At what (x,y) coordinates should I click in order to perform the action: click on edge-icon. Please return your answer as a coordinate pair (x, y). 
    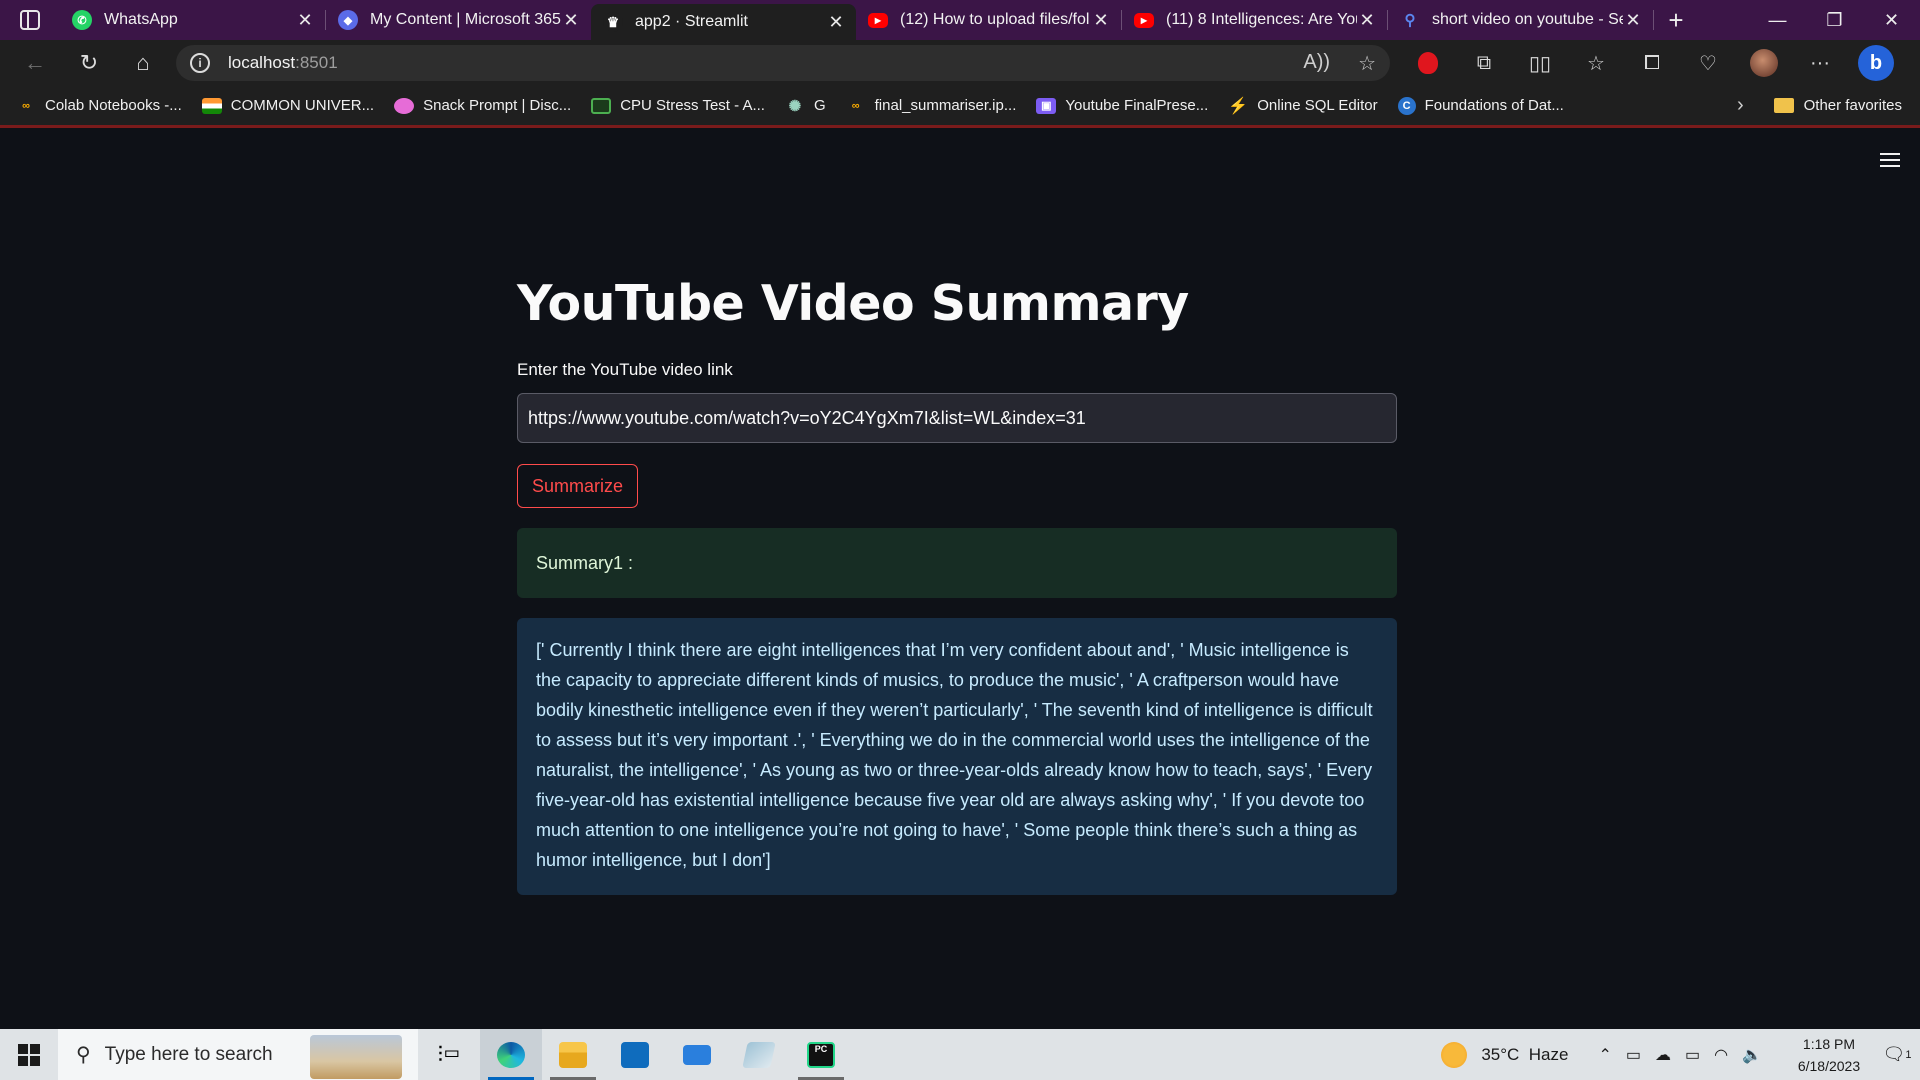
    Looking at the image, I should click on (511, 1054).